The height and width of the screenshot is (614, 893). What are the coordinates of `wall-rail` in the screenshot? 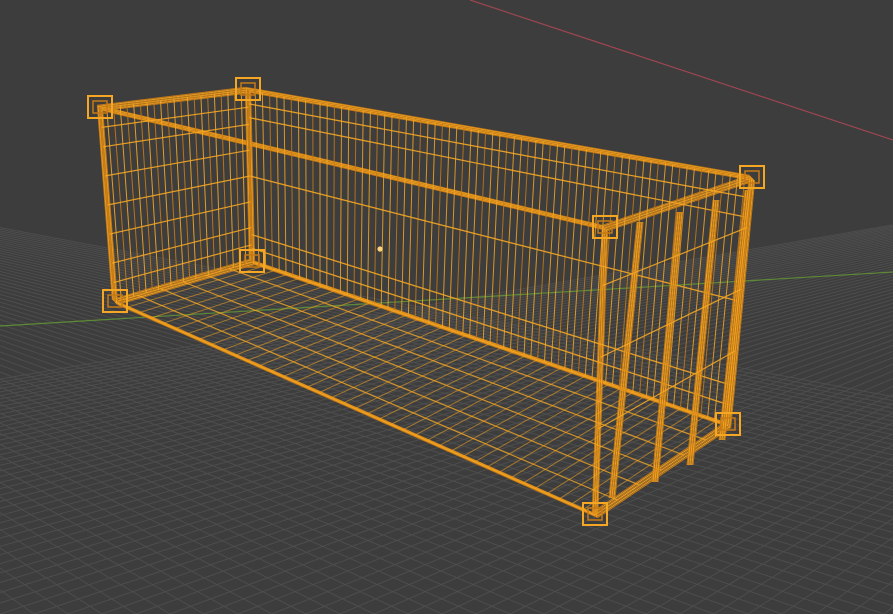 It's located at (499, 151).